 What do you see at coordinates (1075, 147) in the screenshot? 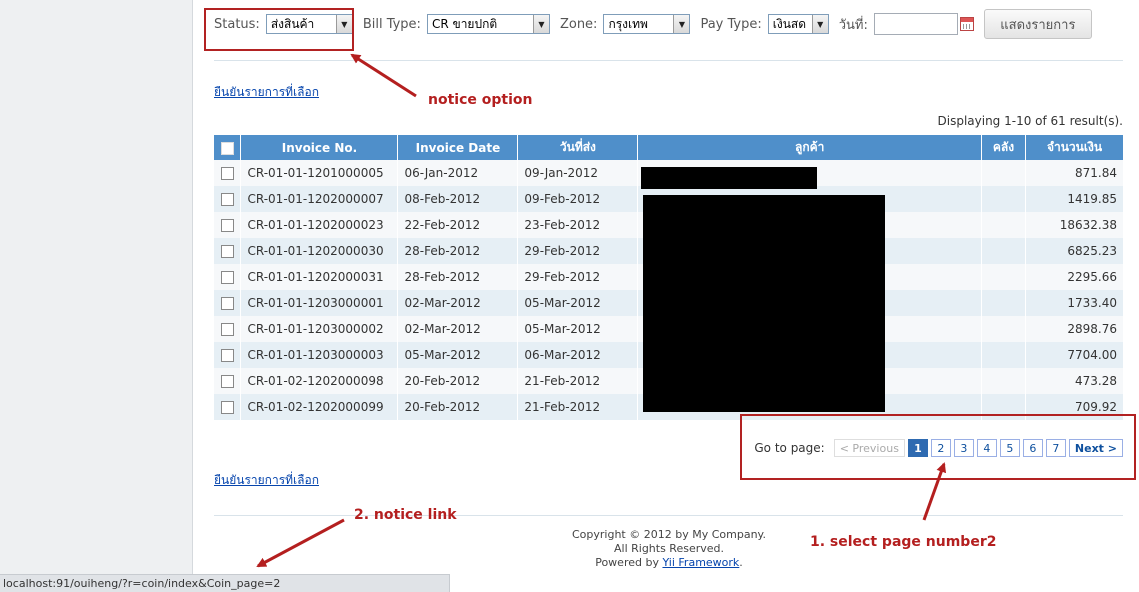
I see `col-amount: จำนวนเงิน` at bounding box center [1075, 147].